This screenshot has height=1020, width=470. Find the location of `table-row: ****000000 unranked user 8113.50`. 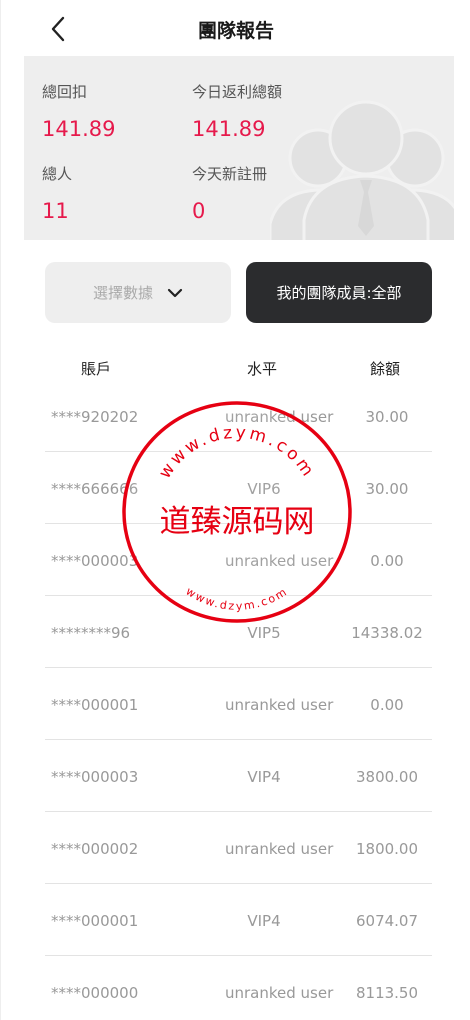

table-row: ****000000 unranked user 8113.50 is located at coordinates (238, 988).